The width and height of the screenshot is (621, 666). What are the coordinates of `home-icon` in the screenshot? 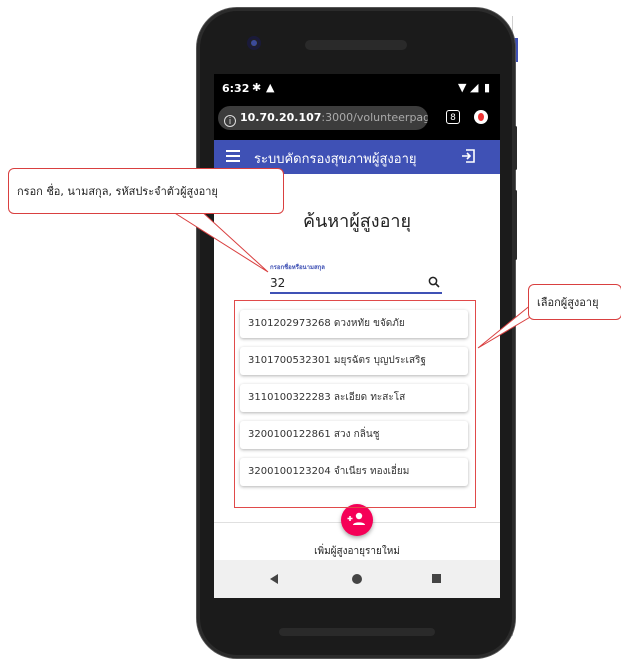 It's located at (357, 579).